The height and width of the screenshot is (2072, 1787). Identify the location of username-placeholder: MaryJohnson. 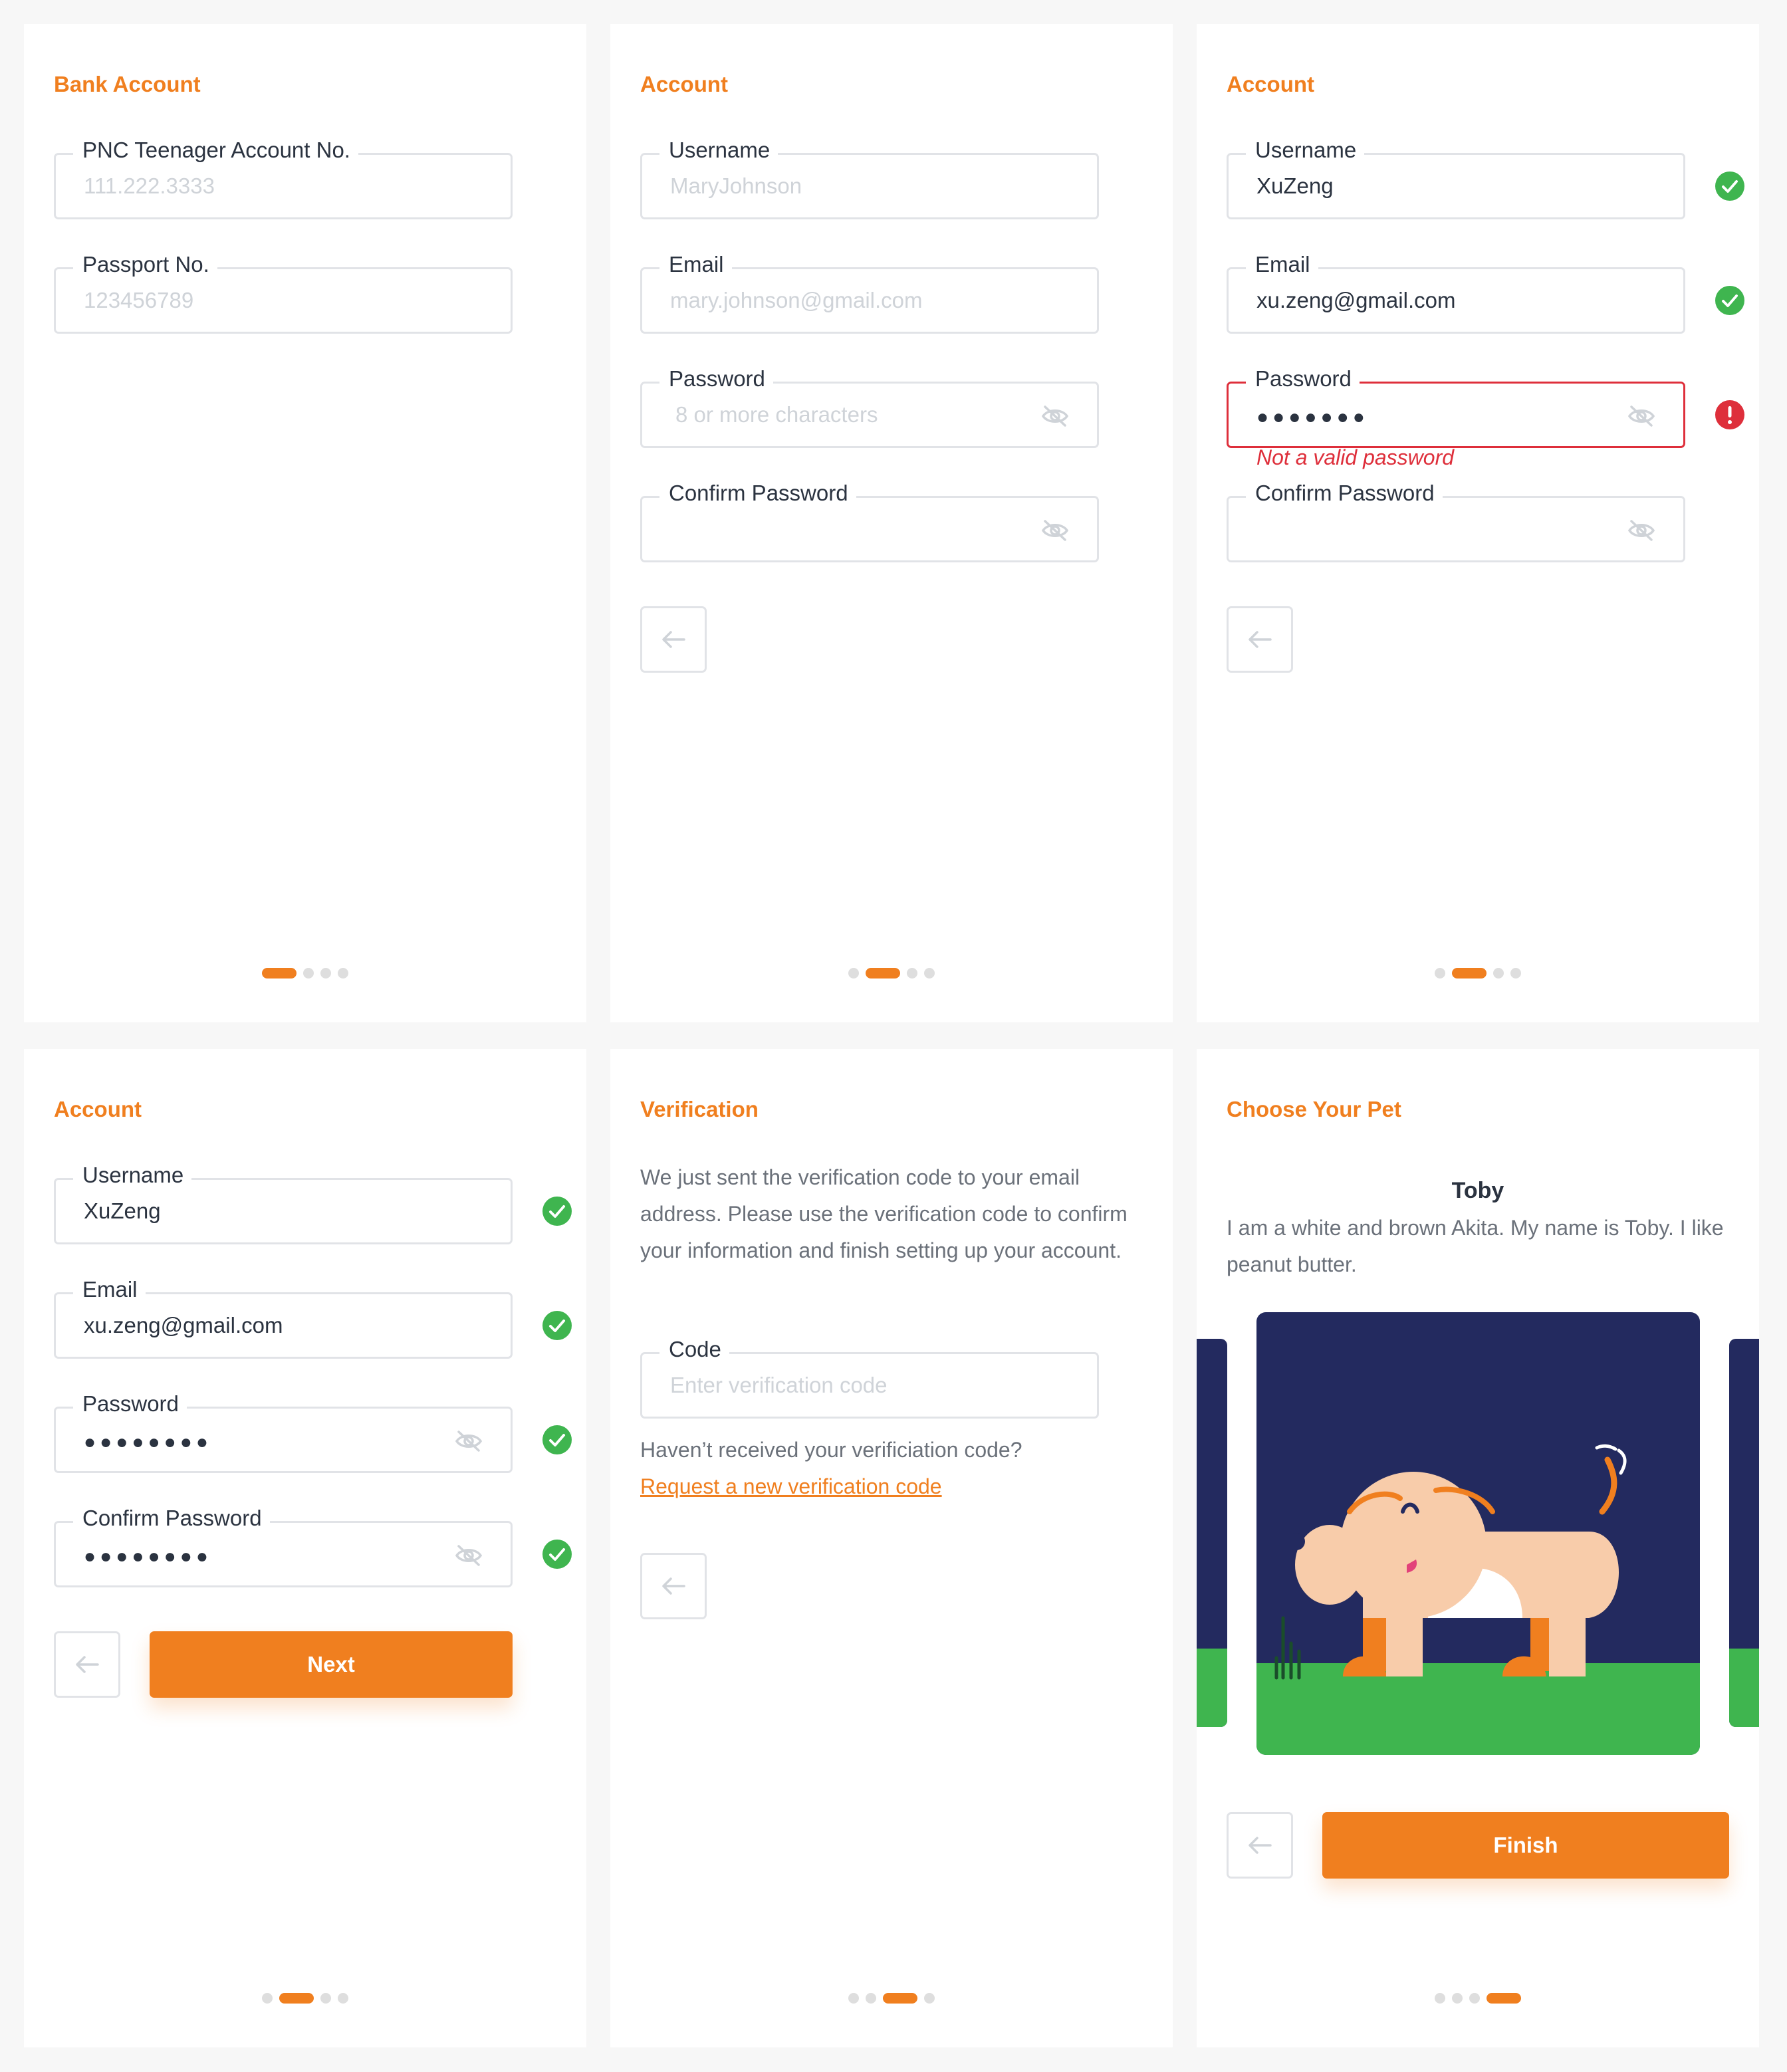
(736, 186).